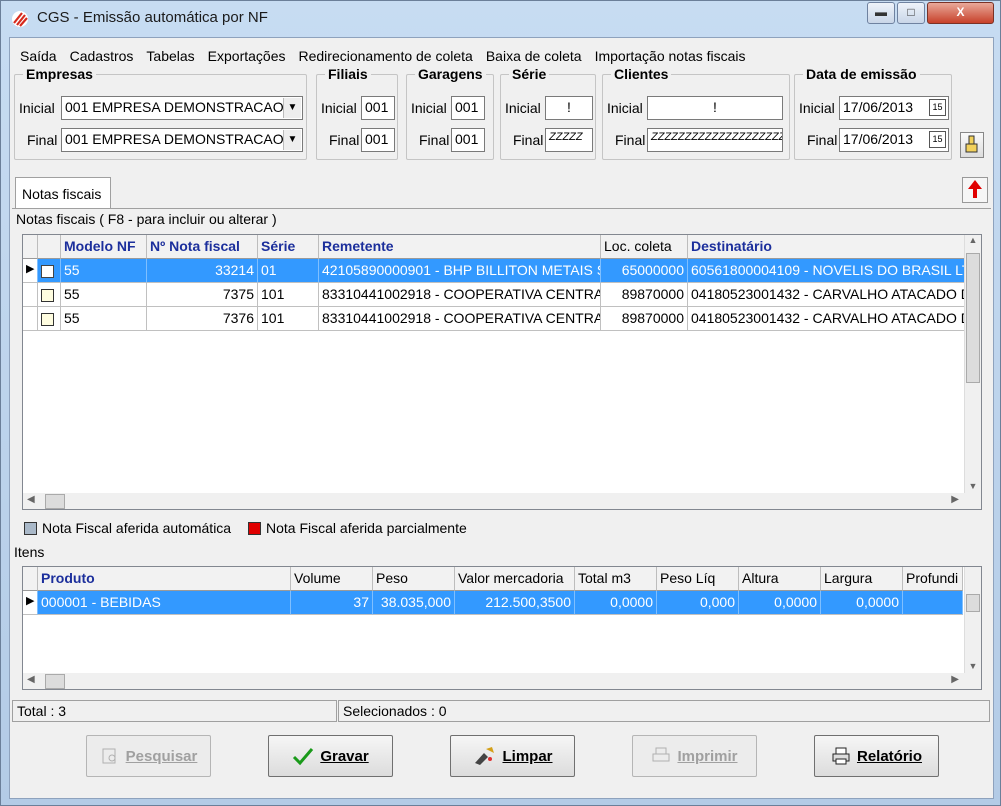  I want to click on garagem-final-input: 001, so click(468, 140).